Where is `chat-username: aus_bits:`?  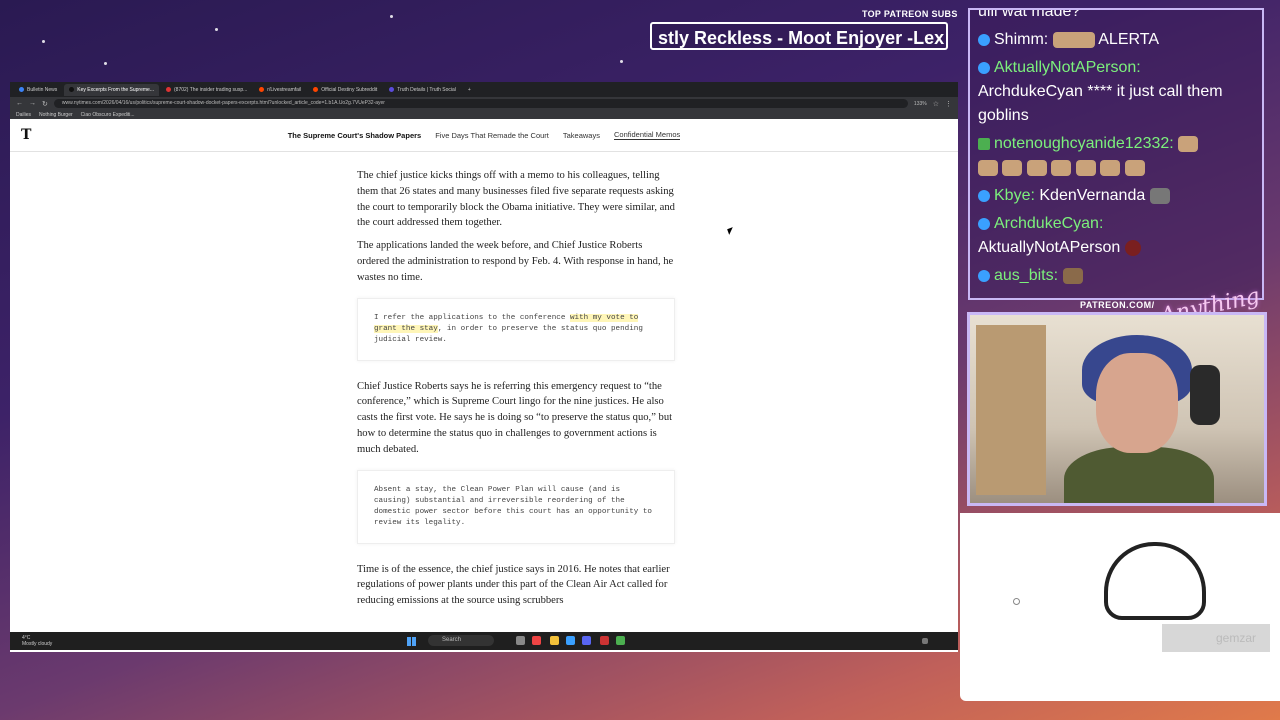
chat-username: aus_bits: is located at coordinates (1026, 275).